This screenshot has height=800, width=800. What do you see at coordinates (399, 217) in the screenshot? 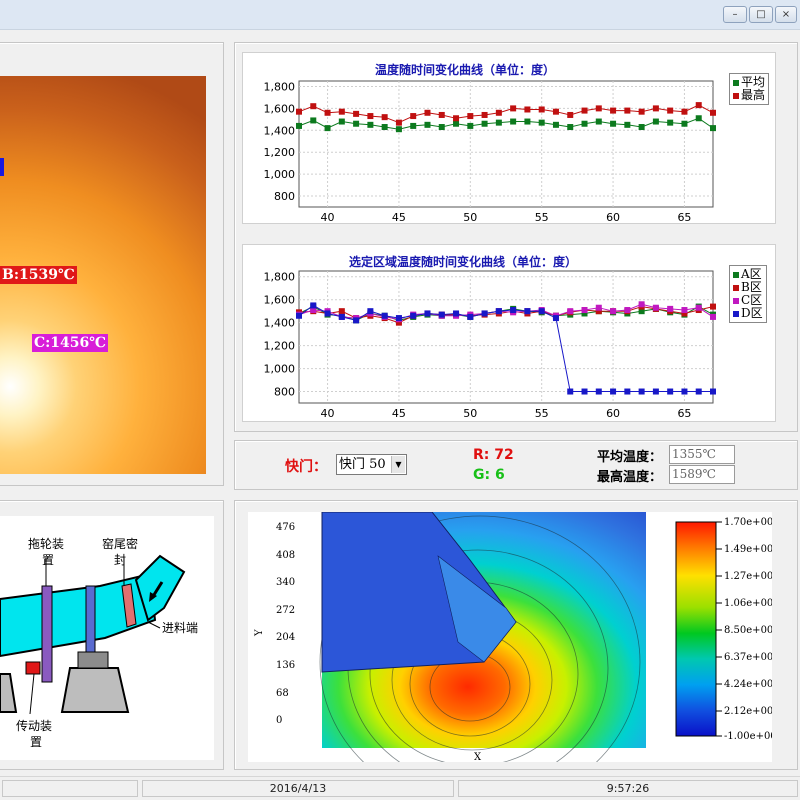
I see `x-tick-label: 45` at bounding box center [399, 217].